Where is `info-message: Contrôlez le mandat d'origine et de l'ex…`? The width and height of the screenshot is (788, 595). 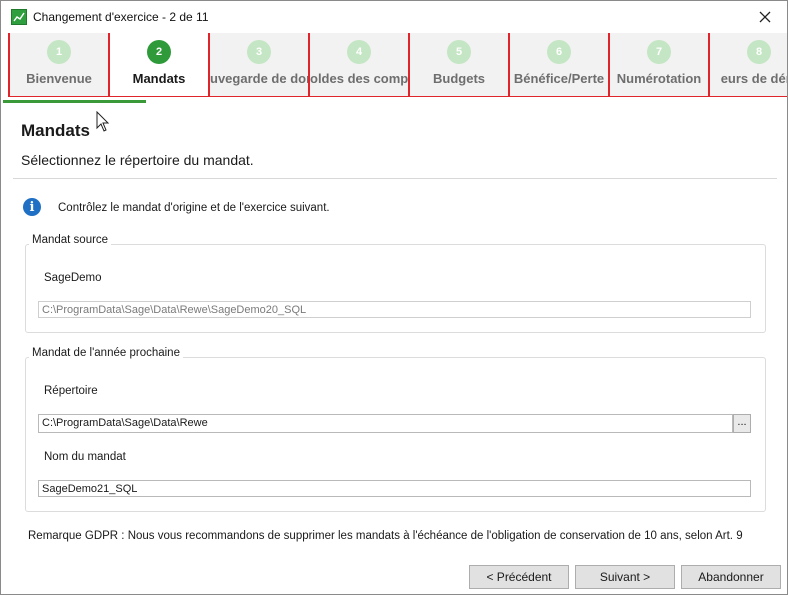
info-message: Contrôlez le mandat d'origine et de l'ex… is located at coordinates (194, 208).